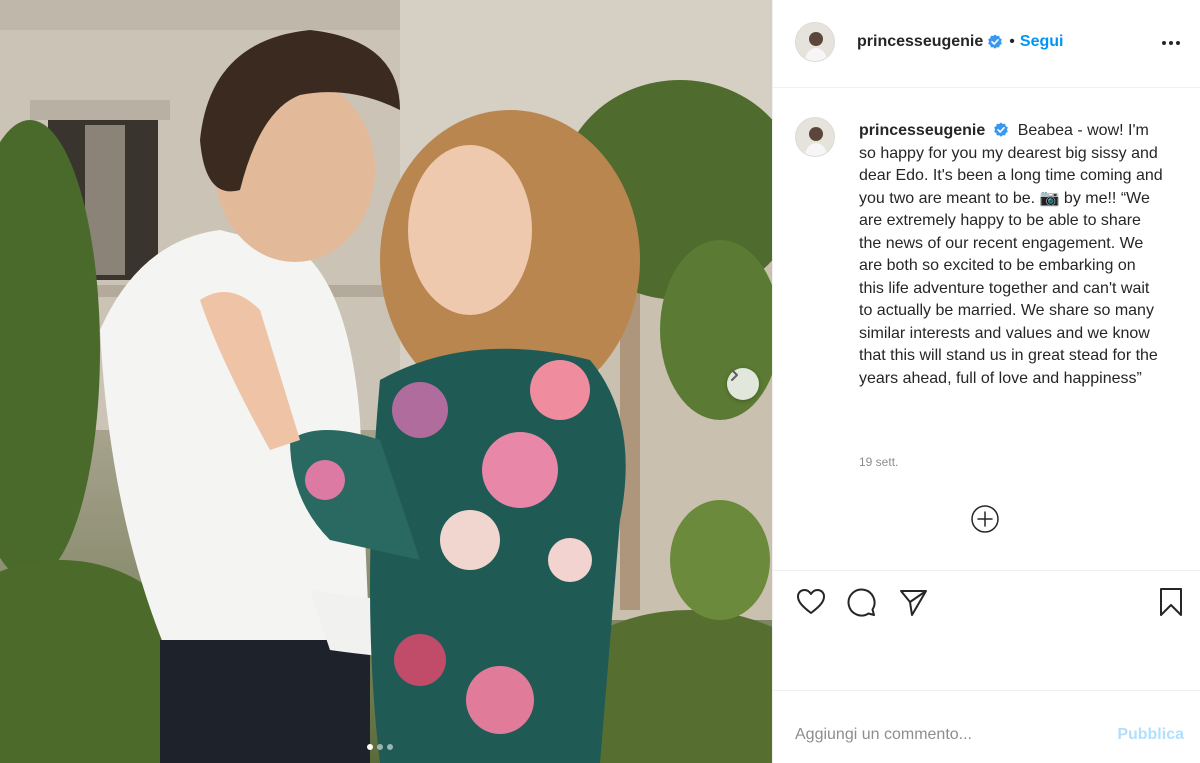 The width and height of the screenshot is (1200, 763). What do you see at coordinates (1171, 43) in the screenshot?
I see `more-options-icon` at bounding box center [1171, 43].